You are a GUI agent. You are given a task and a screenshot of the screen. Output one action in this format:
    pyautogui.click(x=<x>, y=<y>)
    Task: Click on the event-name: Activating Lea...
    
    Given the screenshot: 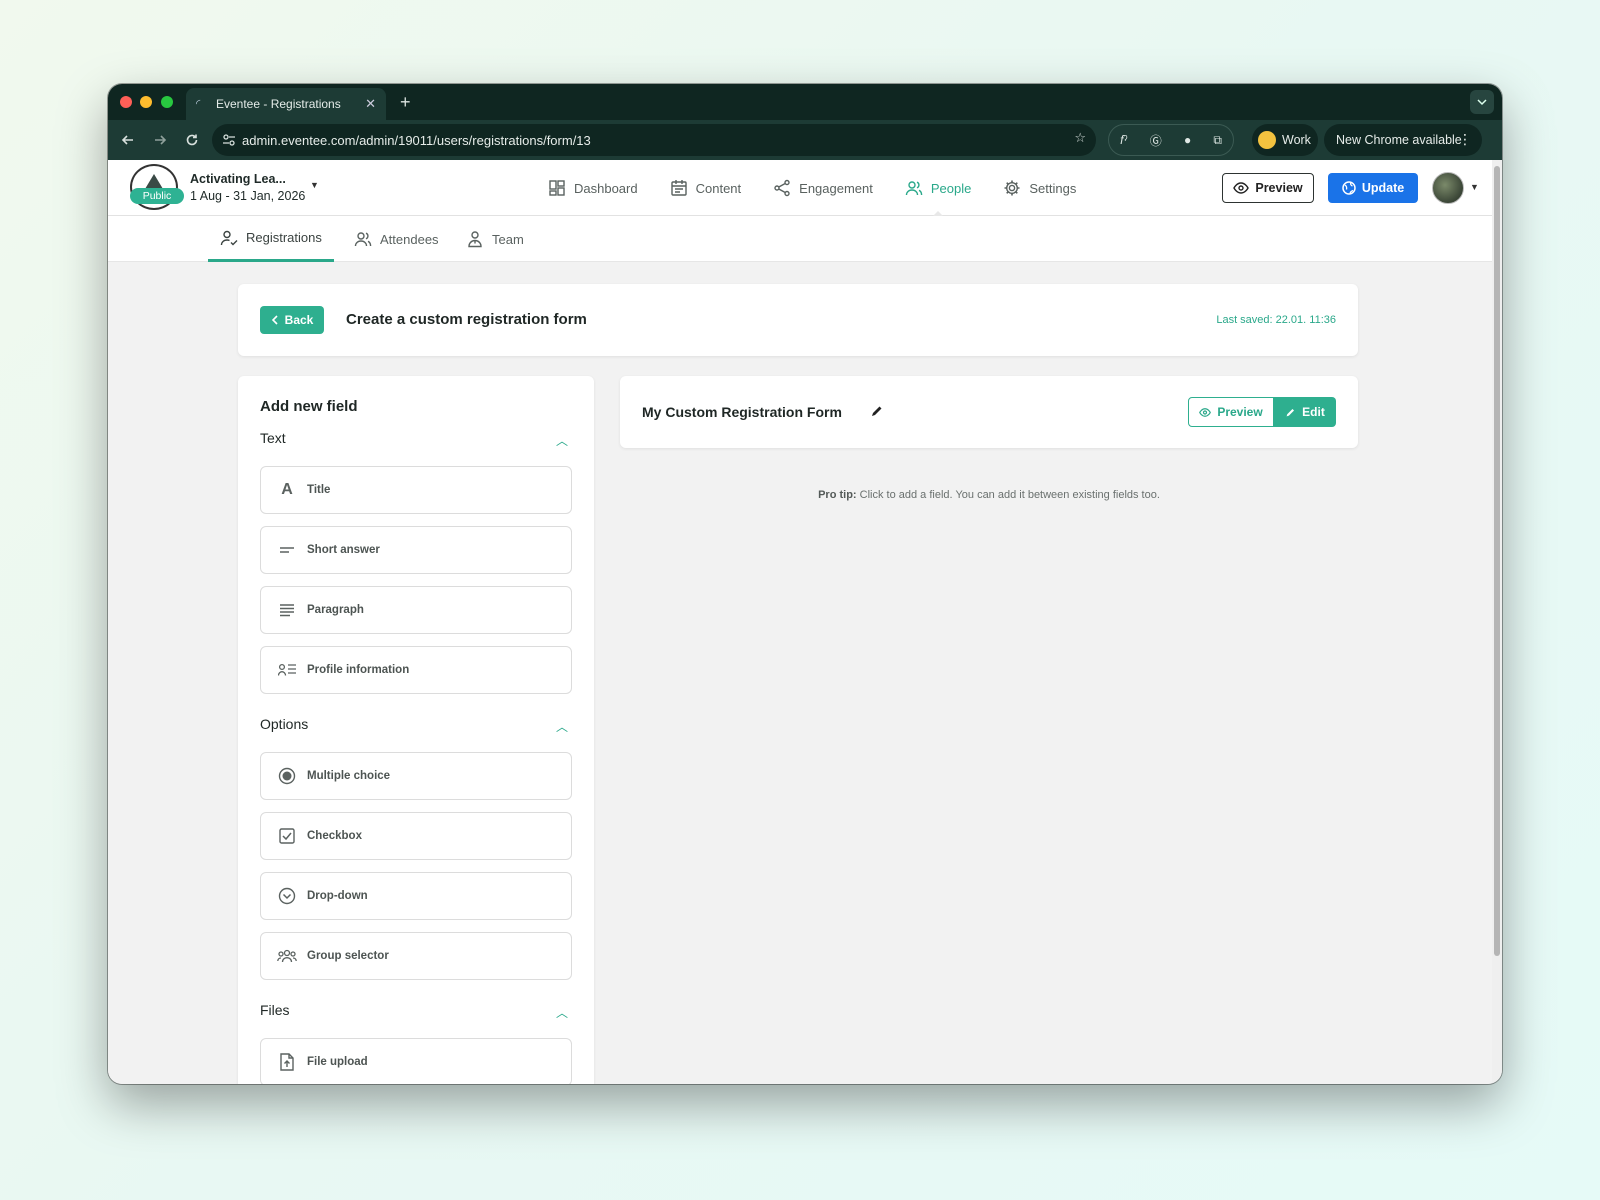 What is the action you would take?
    pyautogui.click(x=238, y=179)
    